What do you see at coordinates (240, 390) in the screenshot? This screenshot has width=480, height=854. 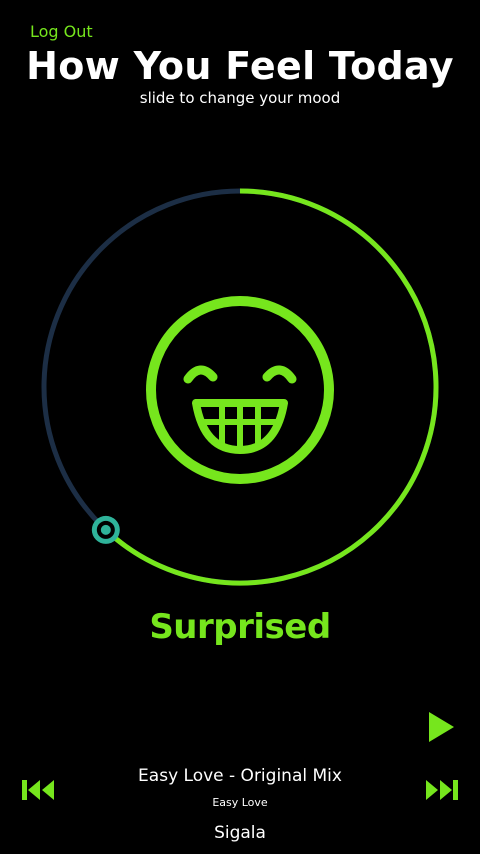 I see `grinning-face-icon` at bounding box center [240, 390].